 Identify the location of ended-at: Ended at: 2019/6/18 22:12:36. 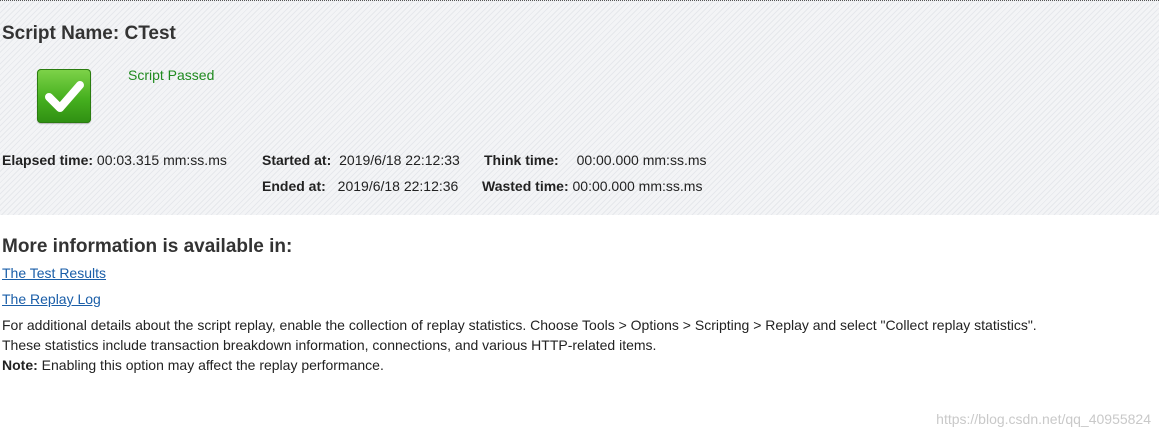
(360, 186).